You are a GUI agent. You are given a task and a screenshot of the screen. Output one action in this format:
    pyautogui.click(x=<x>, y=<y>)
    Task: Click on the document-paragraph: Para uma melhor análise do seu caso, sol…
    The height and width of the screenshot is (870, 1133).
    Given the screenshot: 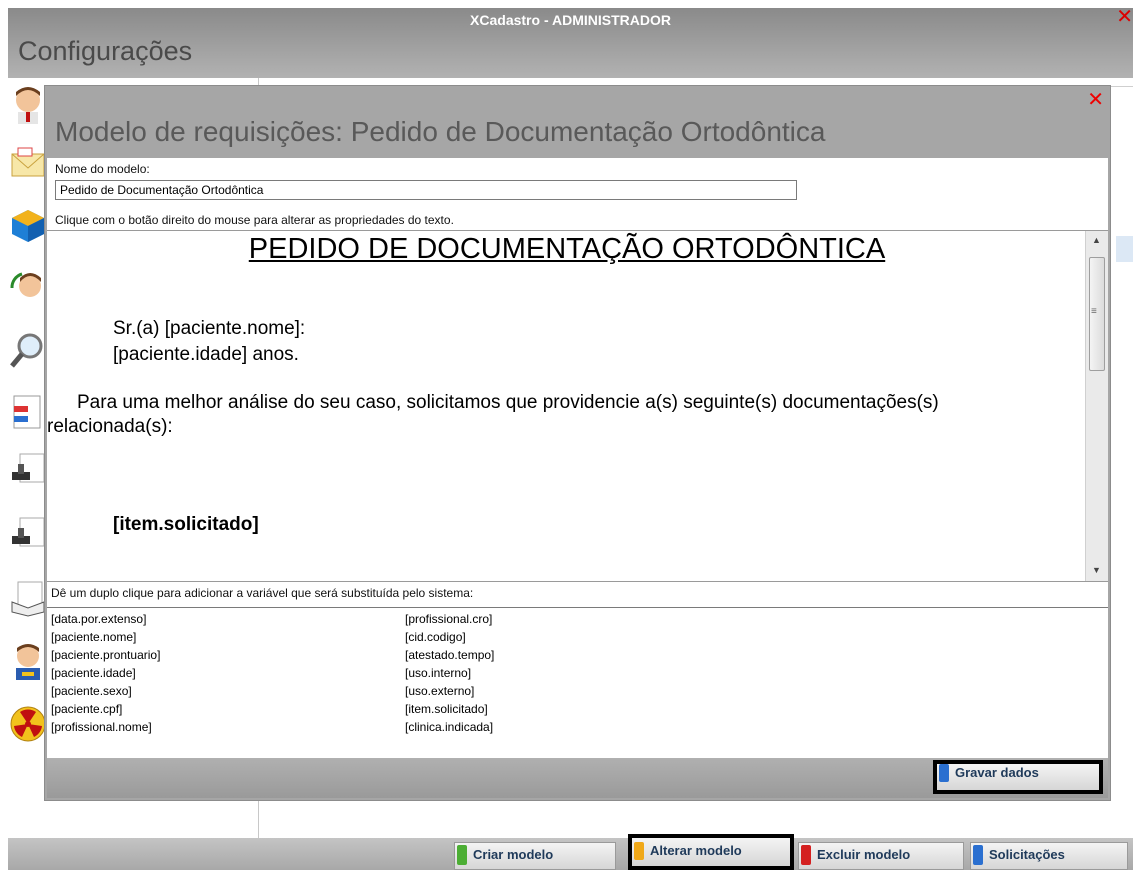 What is the action you would take?
    pyautogui.click(x=508, y=402)
    